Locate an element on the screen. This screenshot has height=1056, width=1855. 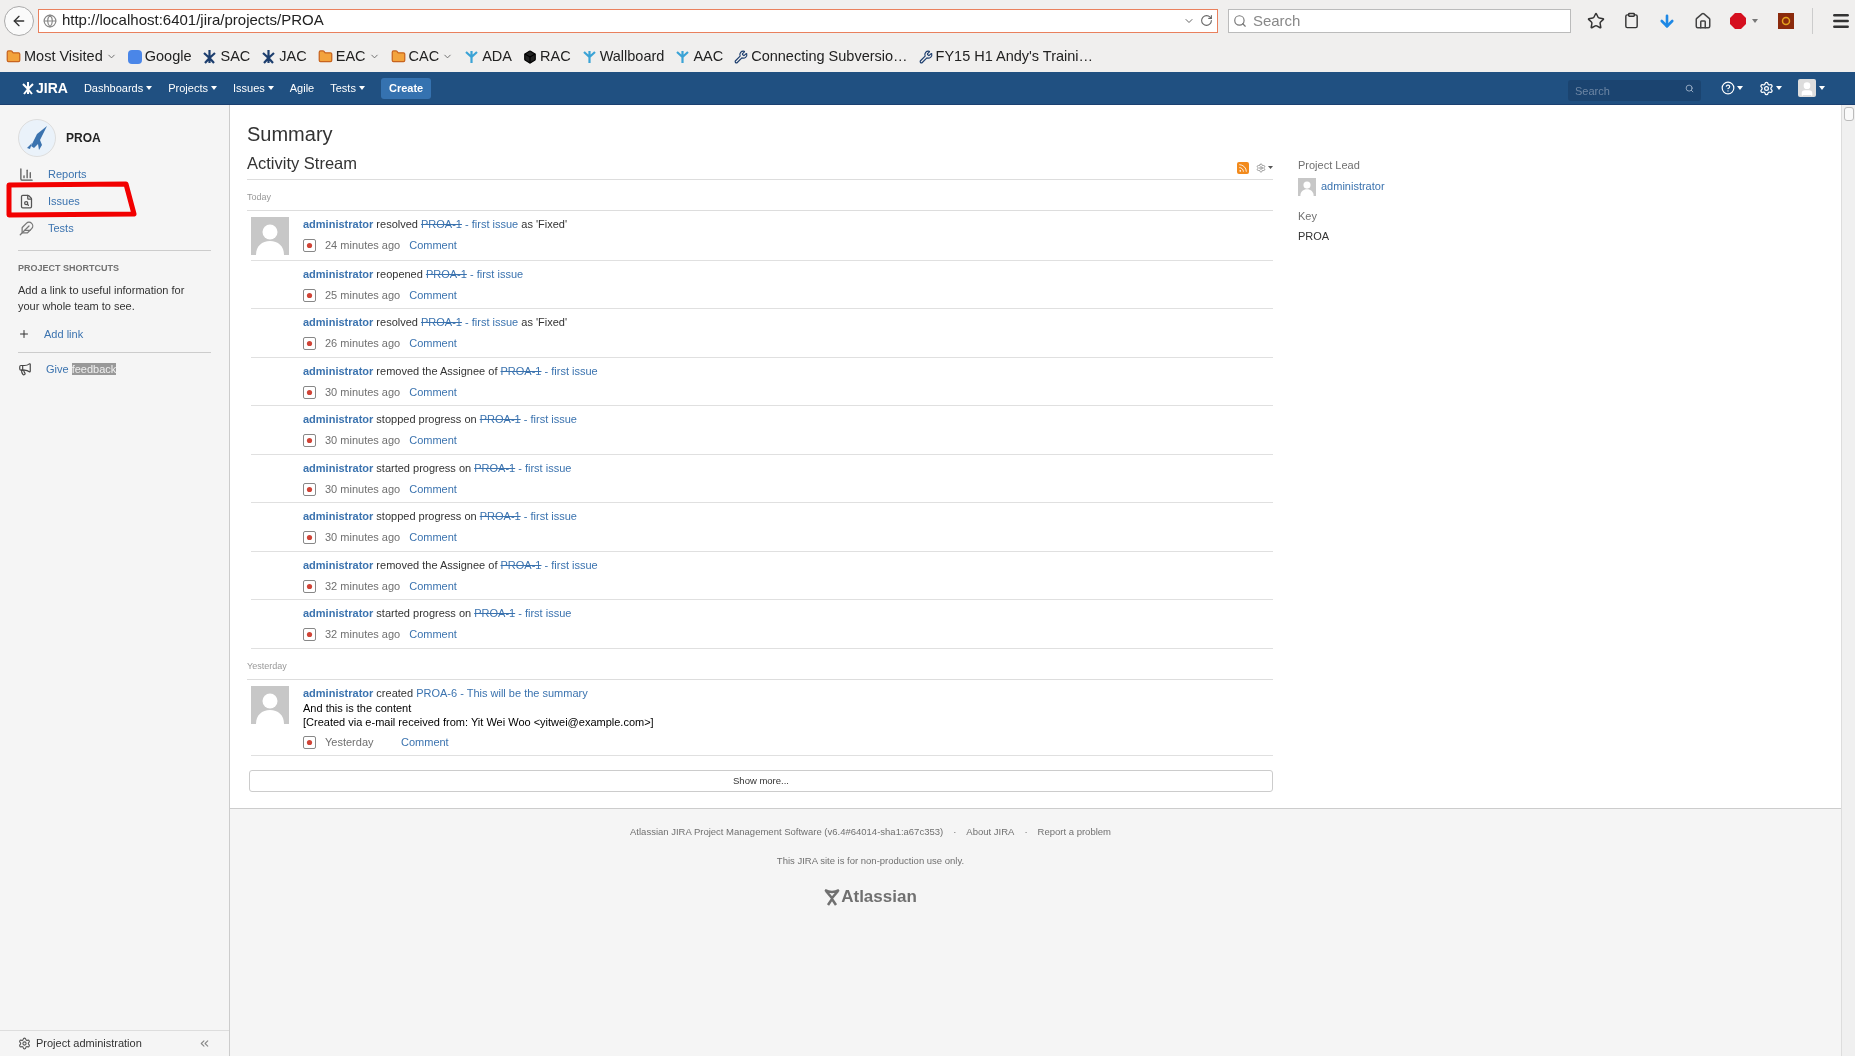
bookmark: EAC is located at coordinates (348, 56).